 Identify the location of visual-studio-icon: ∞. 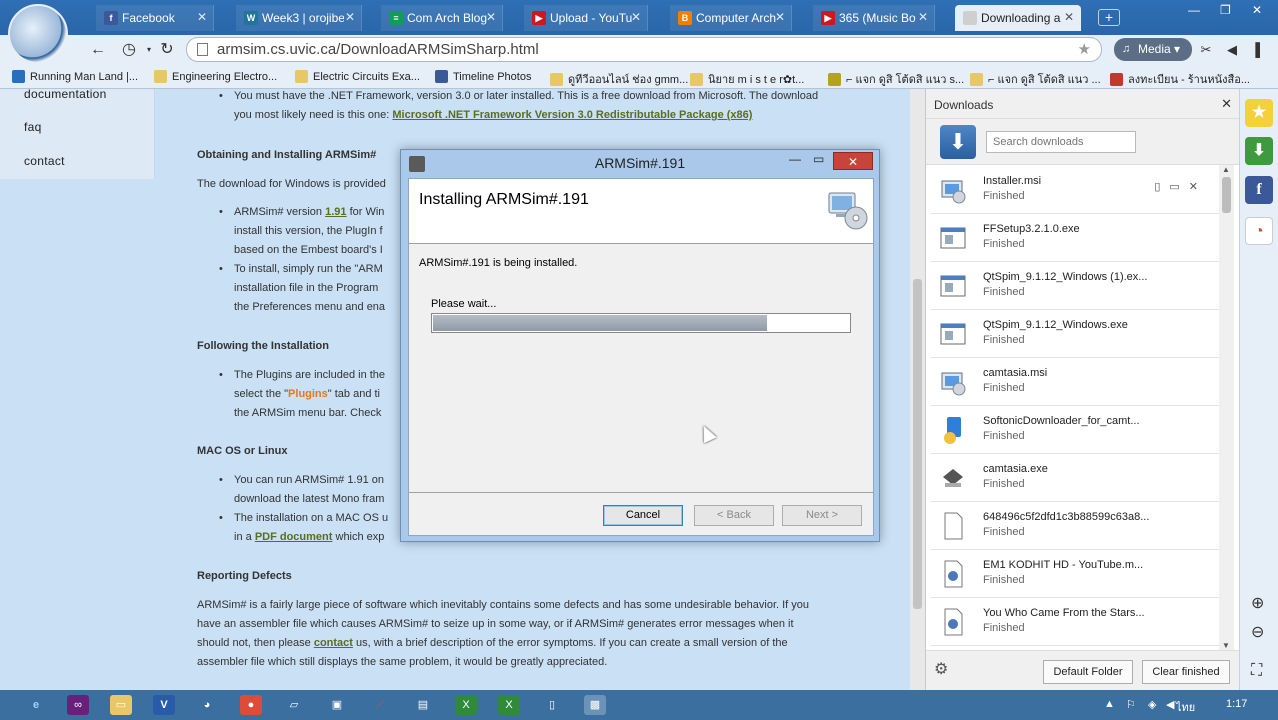
(78, 705).